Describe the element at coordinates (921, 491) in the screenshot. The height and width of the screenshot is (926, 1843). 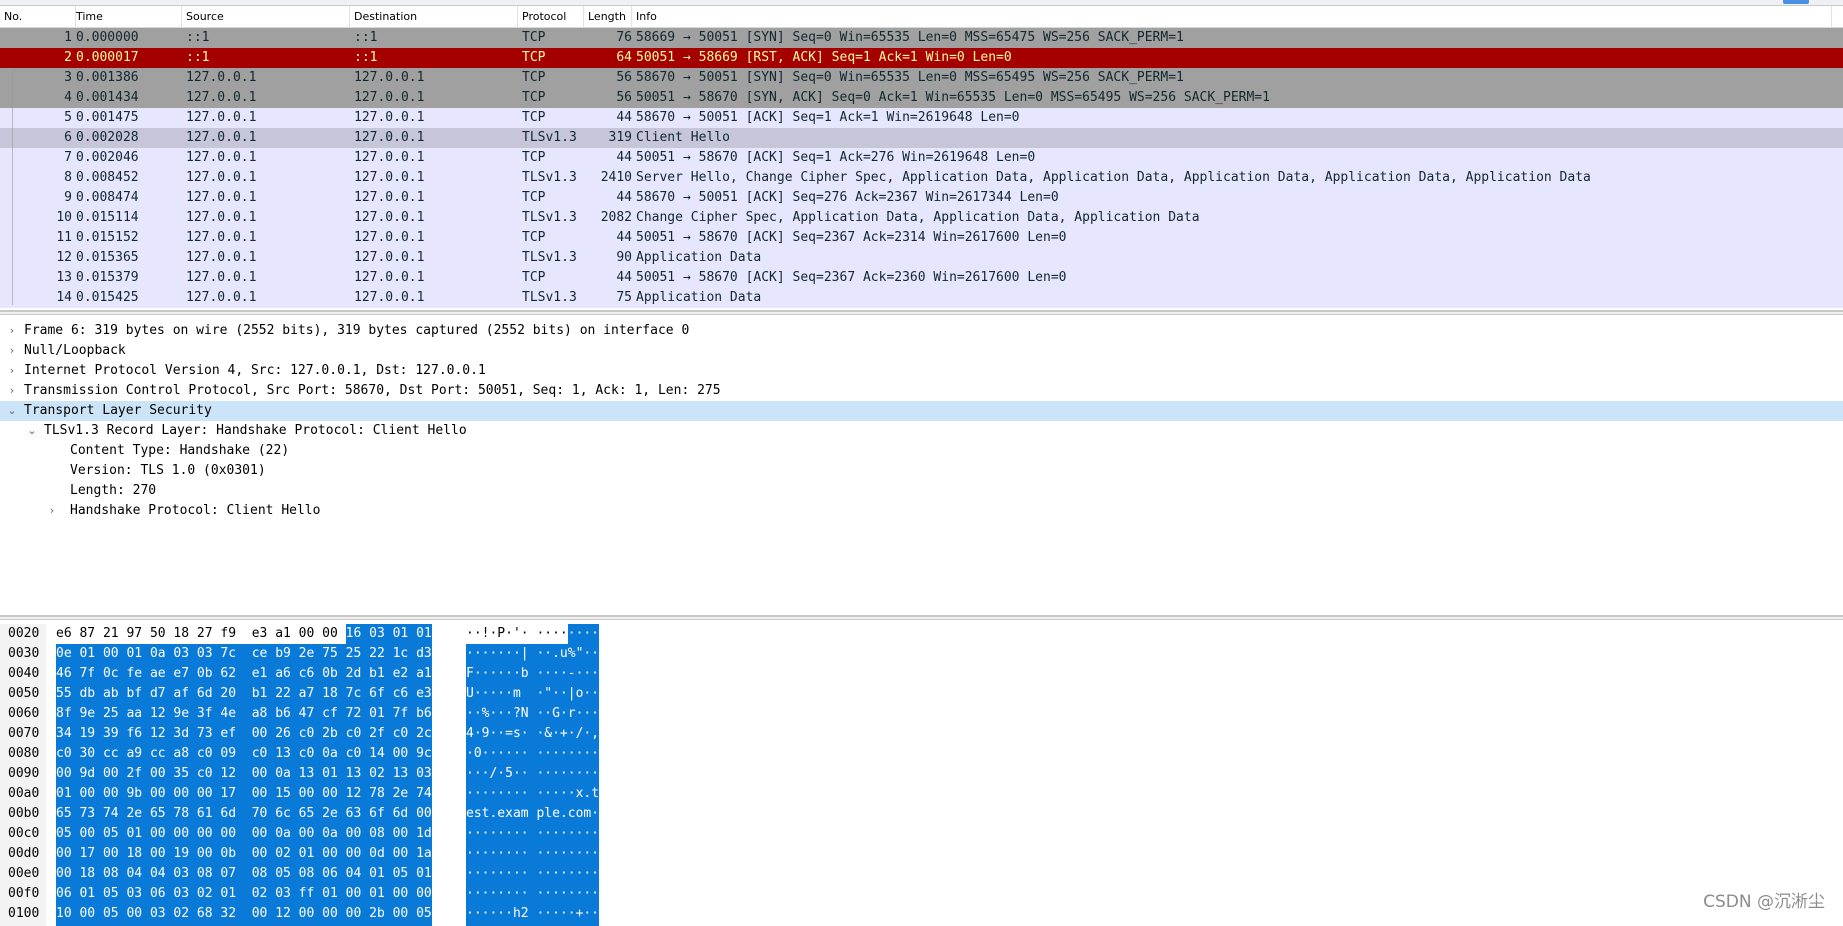
I see `detail-row: Length: 270` at that location.